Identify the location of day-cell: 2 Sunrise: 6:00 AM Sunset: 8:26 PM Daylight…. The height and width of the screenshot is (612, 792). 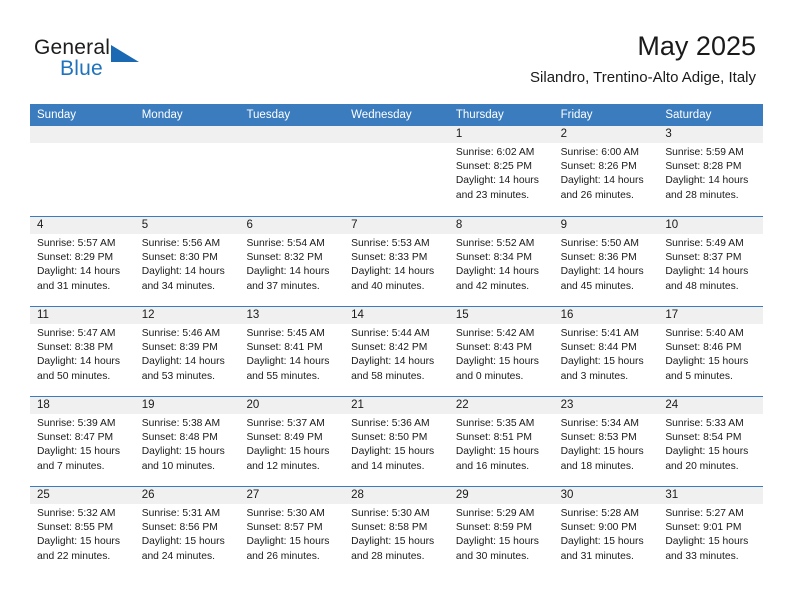
(606, 171).